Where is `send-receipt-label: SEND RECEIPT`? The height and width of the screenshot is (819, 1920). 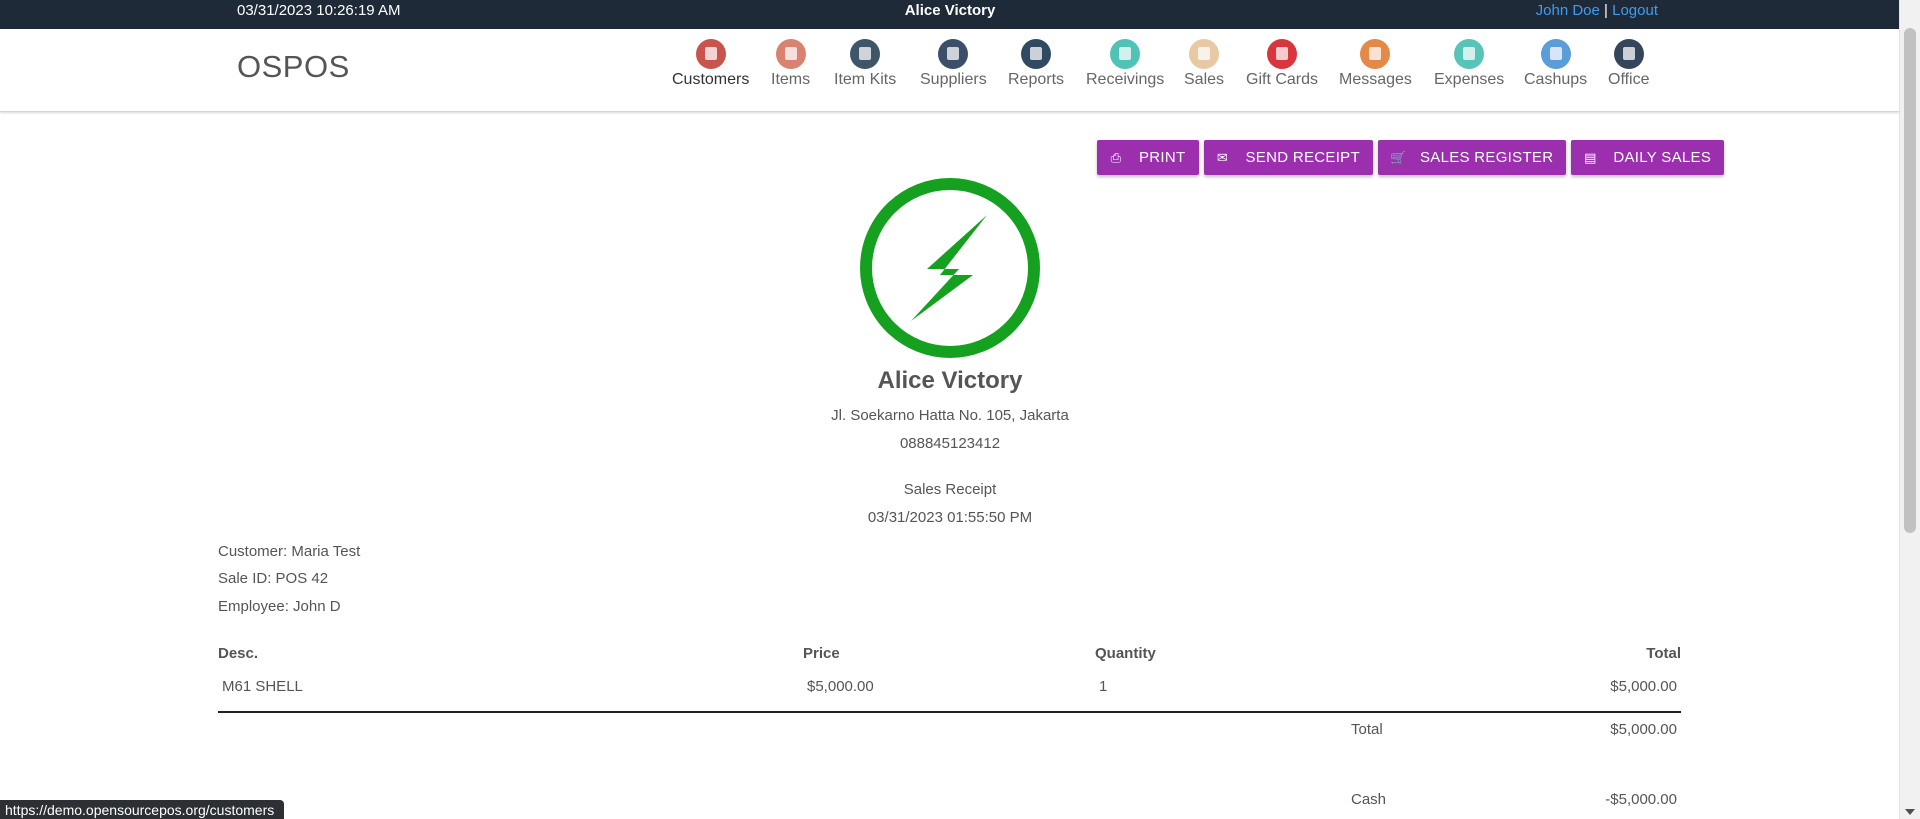
send-receipt-label: SEND RECEIPT is located at coordinates (1302, 157).